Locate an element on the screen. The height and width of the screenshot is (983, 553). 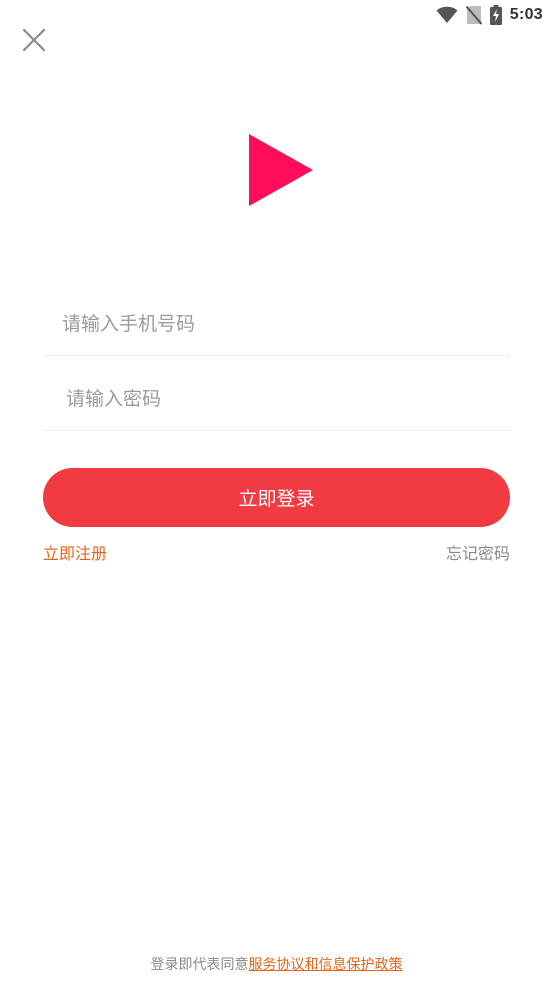
wifi-icon is located at coordinates (447, 15).